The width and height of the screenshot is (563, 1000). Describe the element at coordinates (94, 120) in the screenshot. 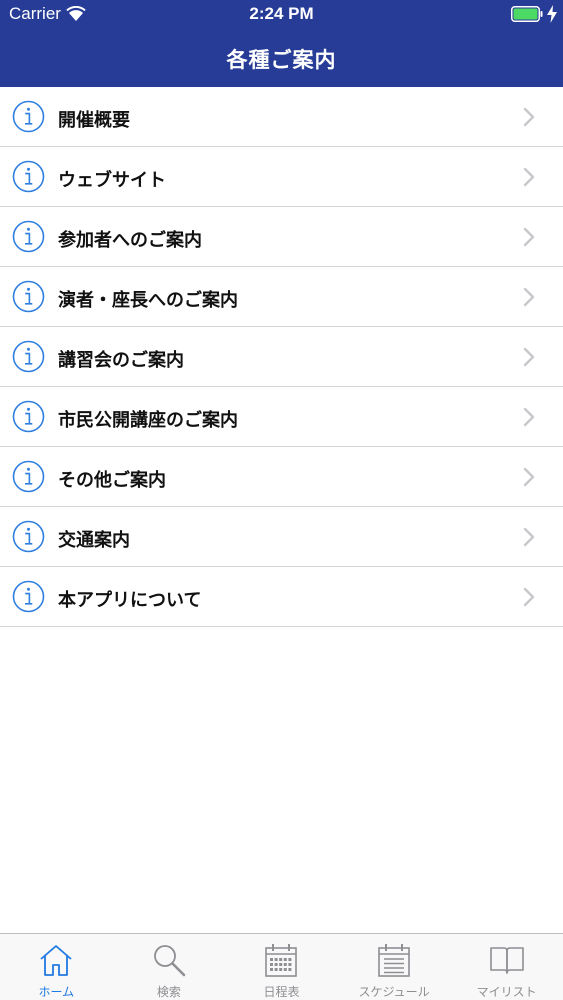

I see `list-item-label: 開催概要` at that location.